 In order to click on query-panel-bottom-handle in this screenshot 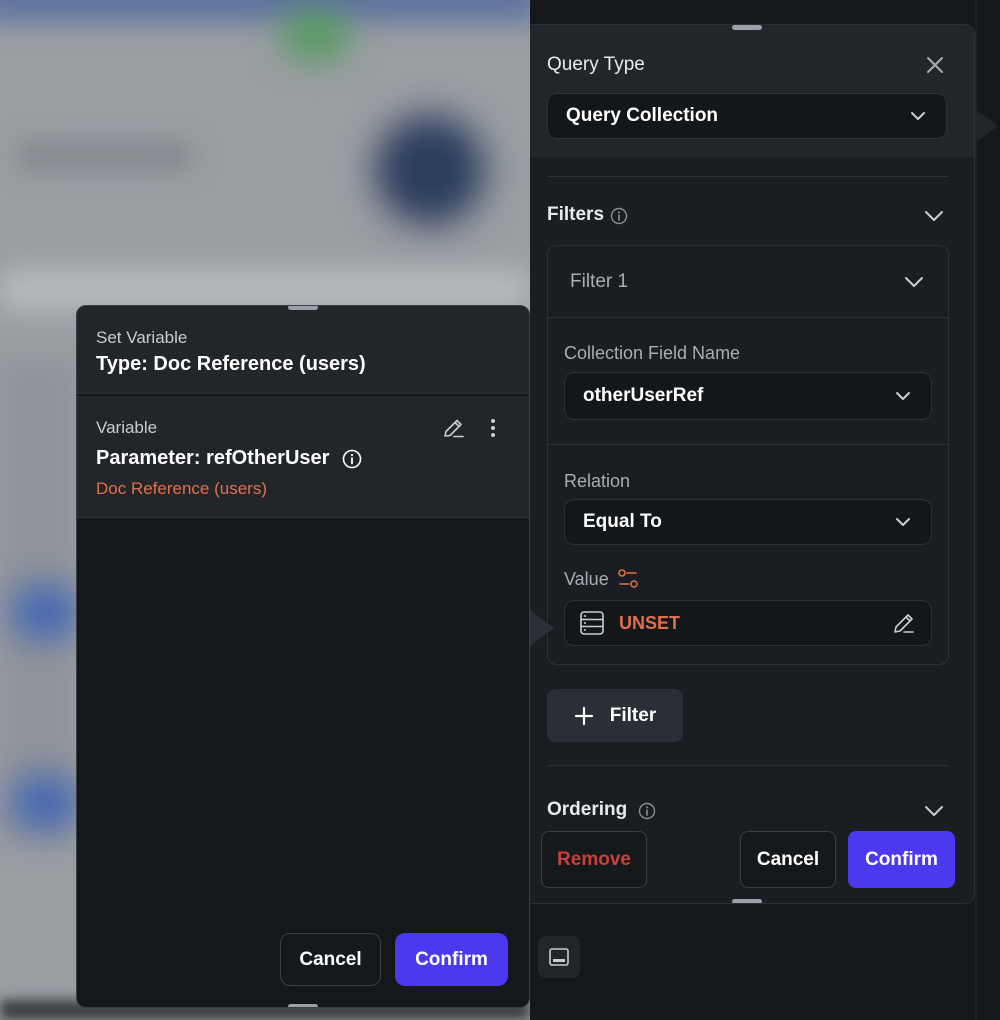, I will do `click(747, 901)`.